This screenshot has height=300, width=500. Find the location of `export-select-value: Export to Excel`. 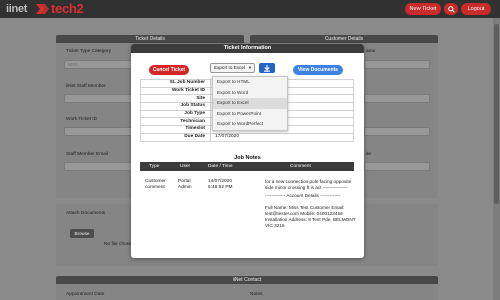

export-select-value: Export to Excel is located at coordinates (229, 67).